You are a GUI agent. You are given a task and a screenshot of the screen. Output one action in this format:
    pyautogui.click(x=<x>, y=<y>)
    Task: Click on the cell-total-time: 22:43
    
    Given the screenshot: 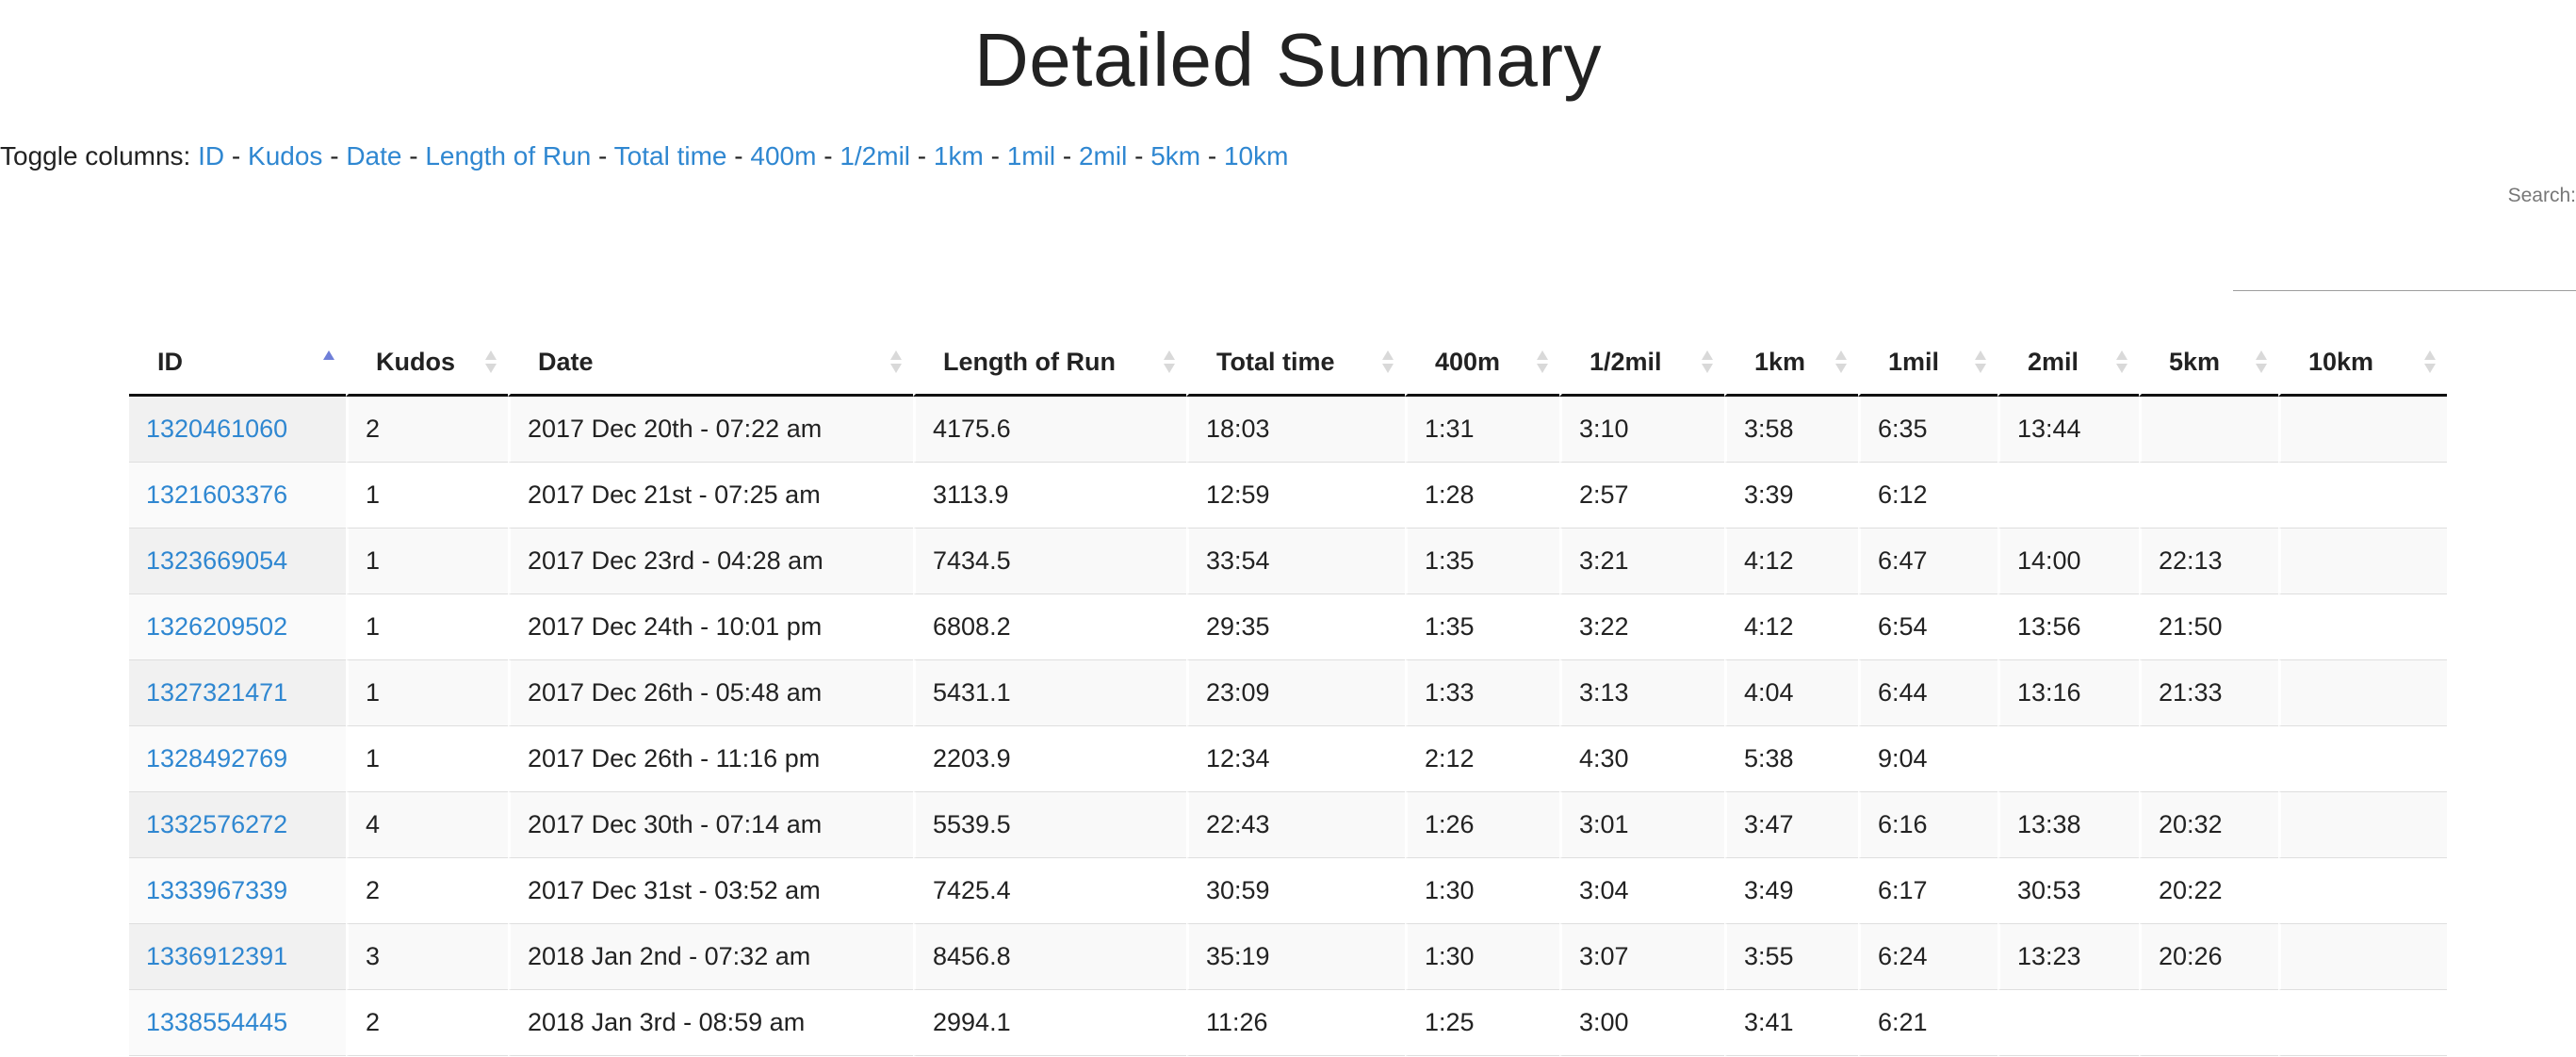 What is the action you would take?
    pyautogui.click(x=1295, y=825)
    